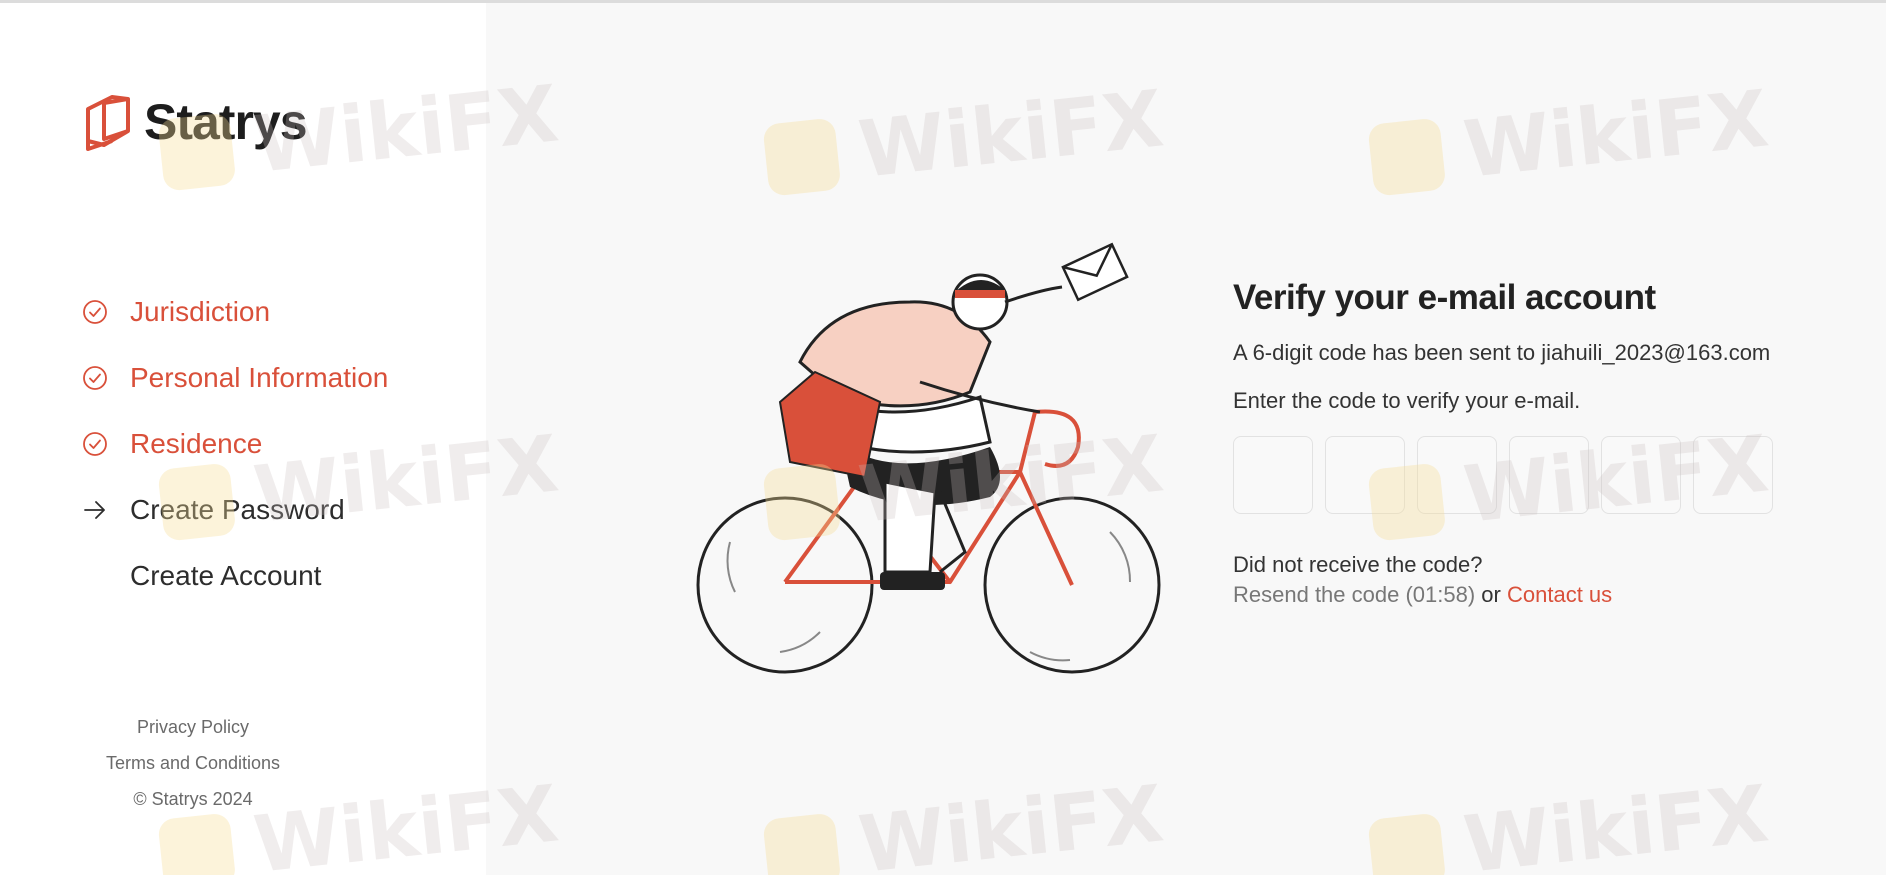 Image resolution: width=1886 pixels, height=875 pixels. I want to click on resend-code-link: Resend the code (01:58), so click(1354, 594).